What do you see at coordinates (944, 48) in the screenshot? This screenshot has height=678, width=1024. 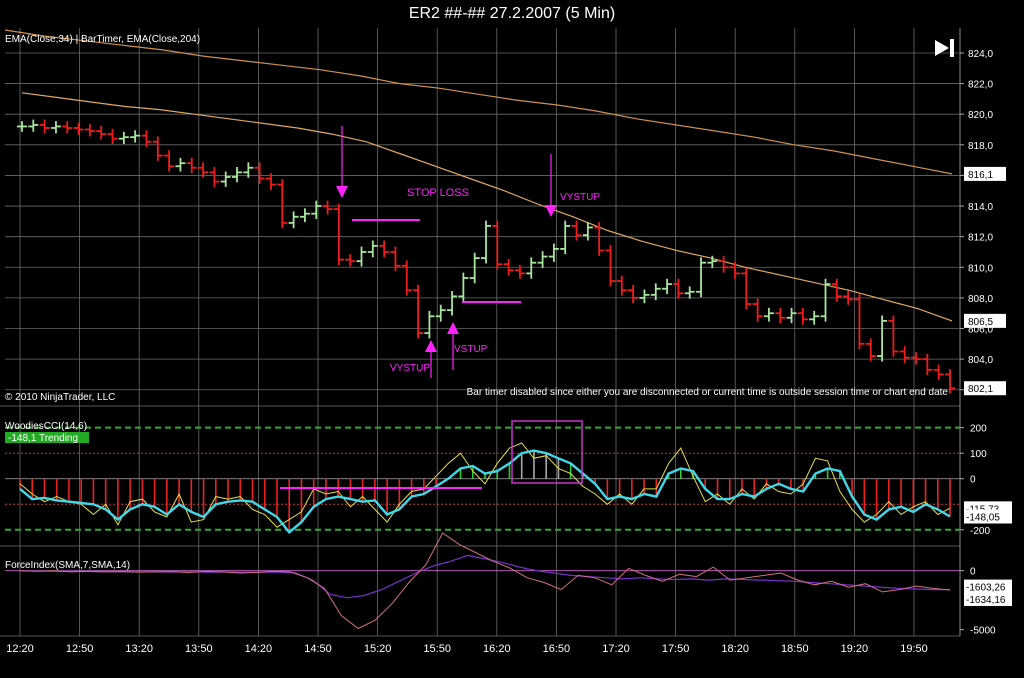 I see `skip-to-end-icon` at bounding box center [944, 48].